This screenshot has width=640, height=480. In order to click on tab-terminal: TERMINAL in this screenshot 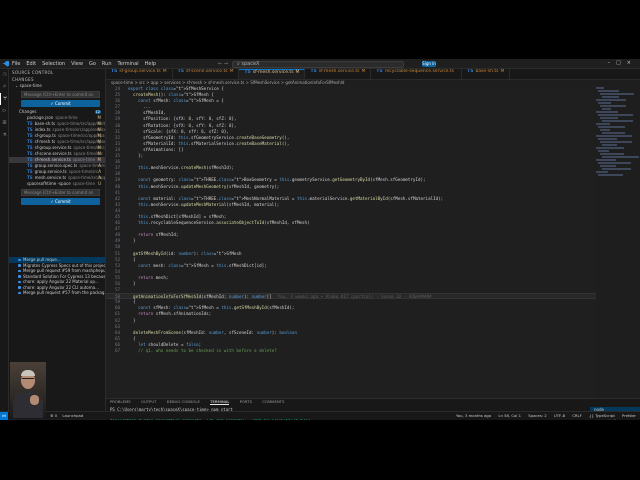, I will do `click(220, 402)`.